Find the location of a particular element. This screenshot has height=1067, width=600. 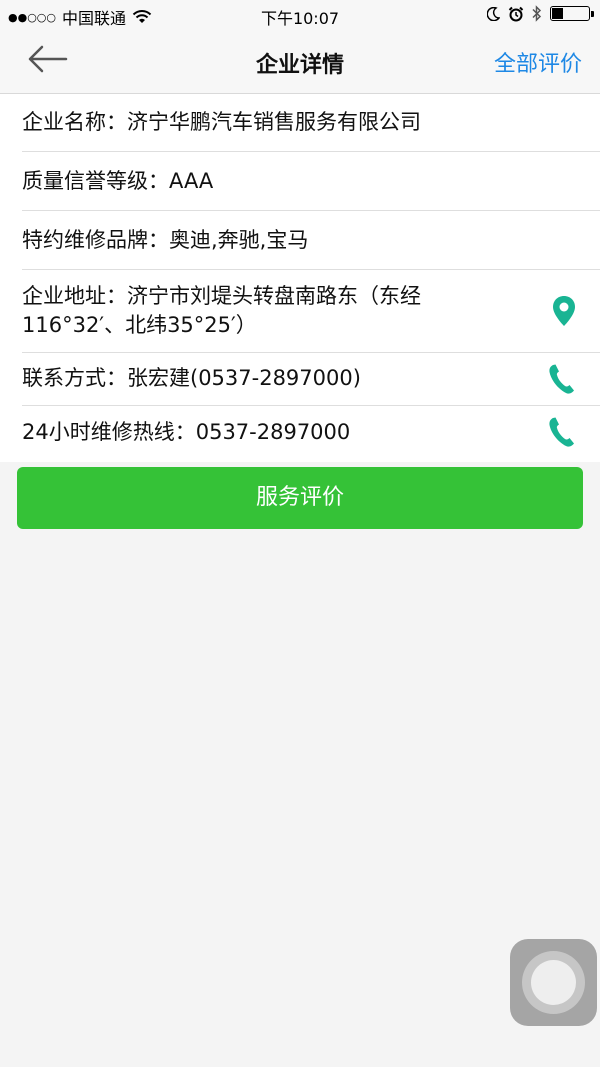

status-bar: ●●○○○ 中国联通 下午10:07 is located at coordinates (300, 15).